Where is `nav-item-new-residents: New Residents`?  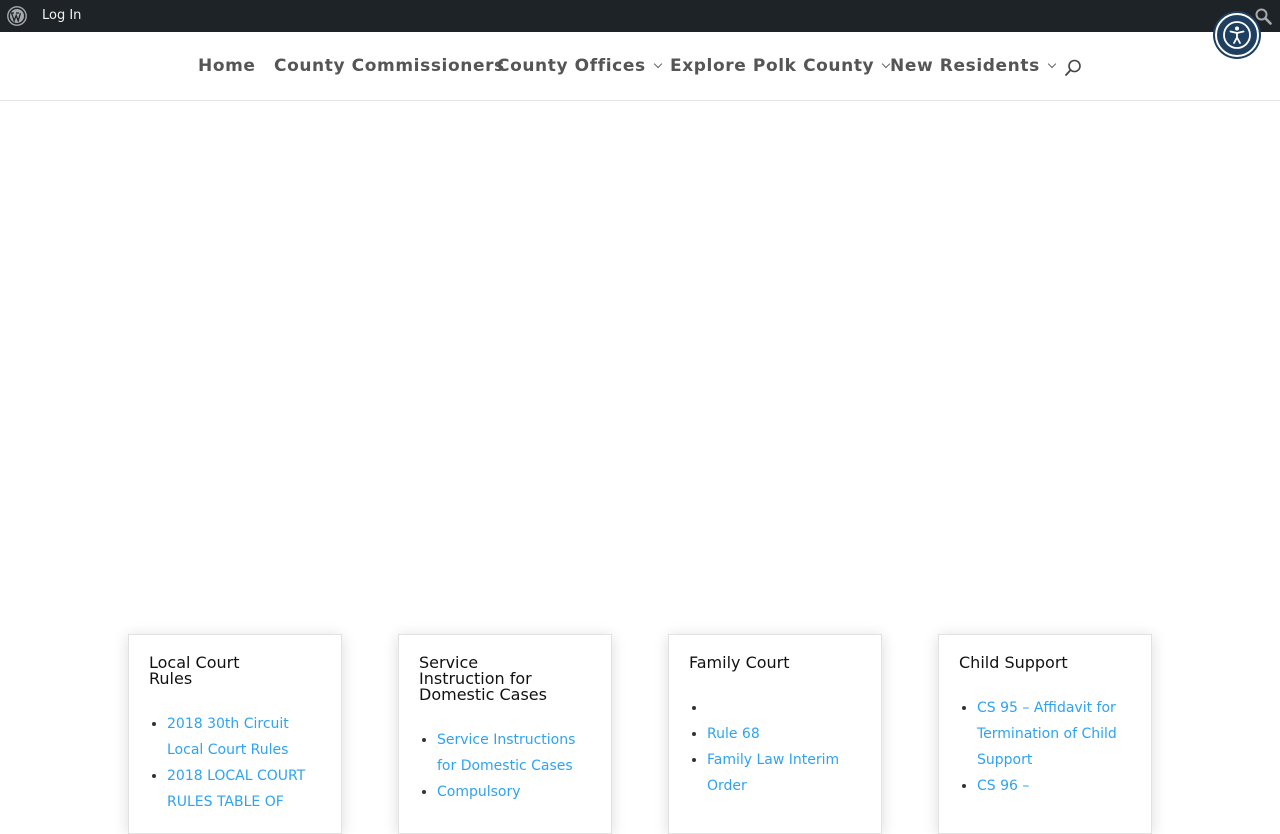
nav-item-new-residents: New Residents is located at coordinates (973, 66).